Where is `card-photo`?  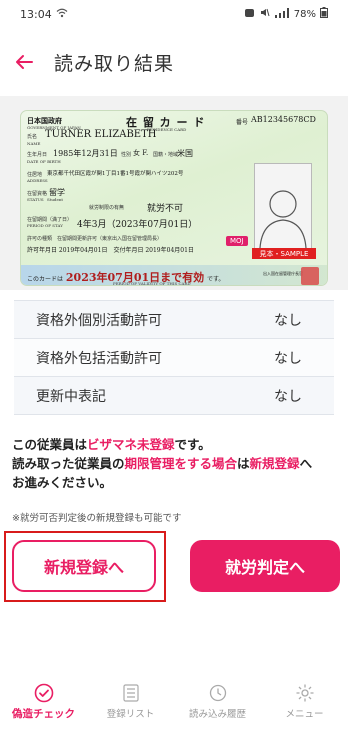 card-photo is located at coordinates (283, 206).